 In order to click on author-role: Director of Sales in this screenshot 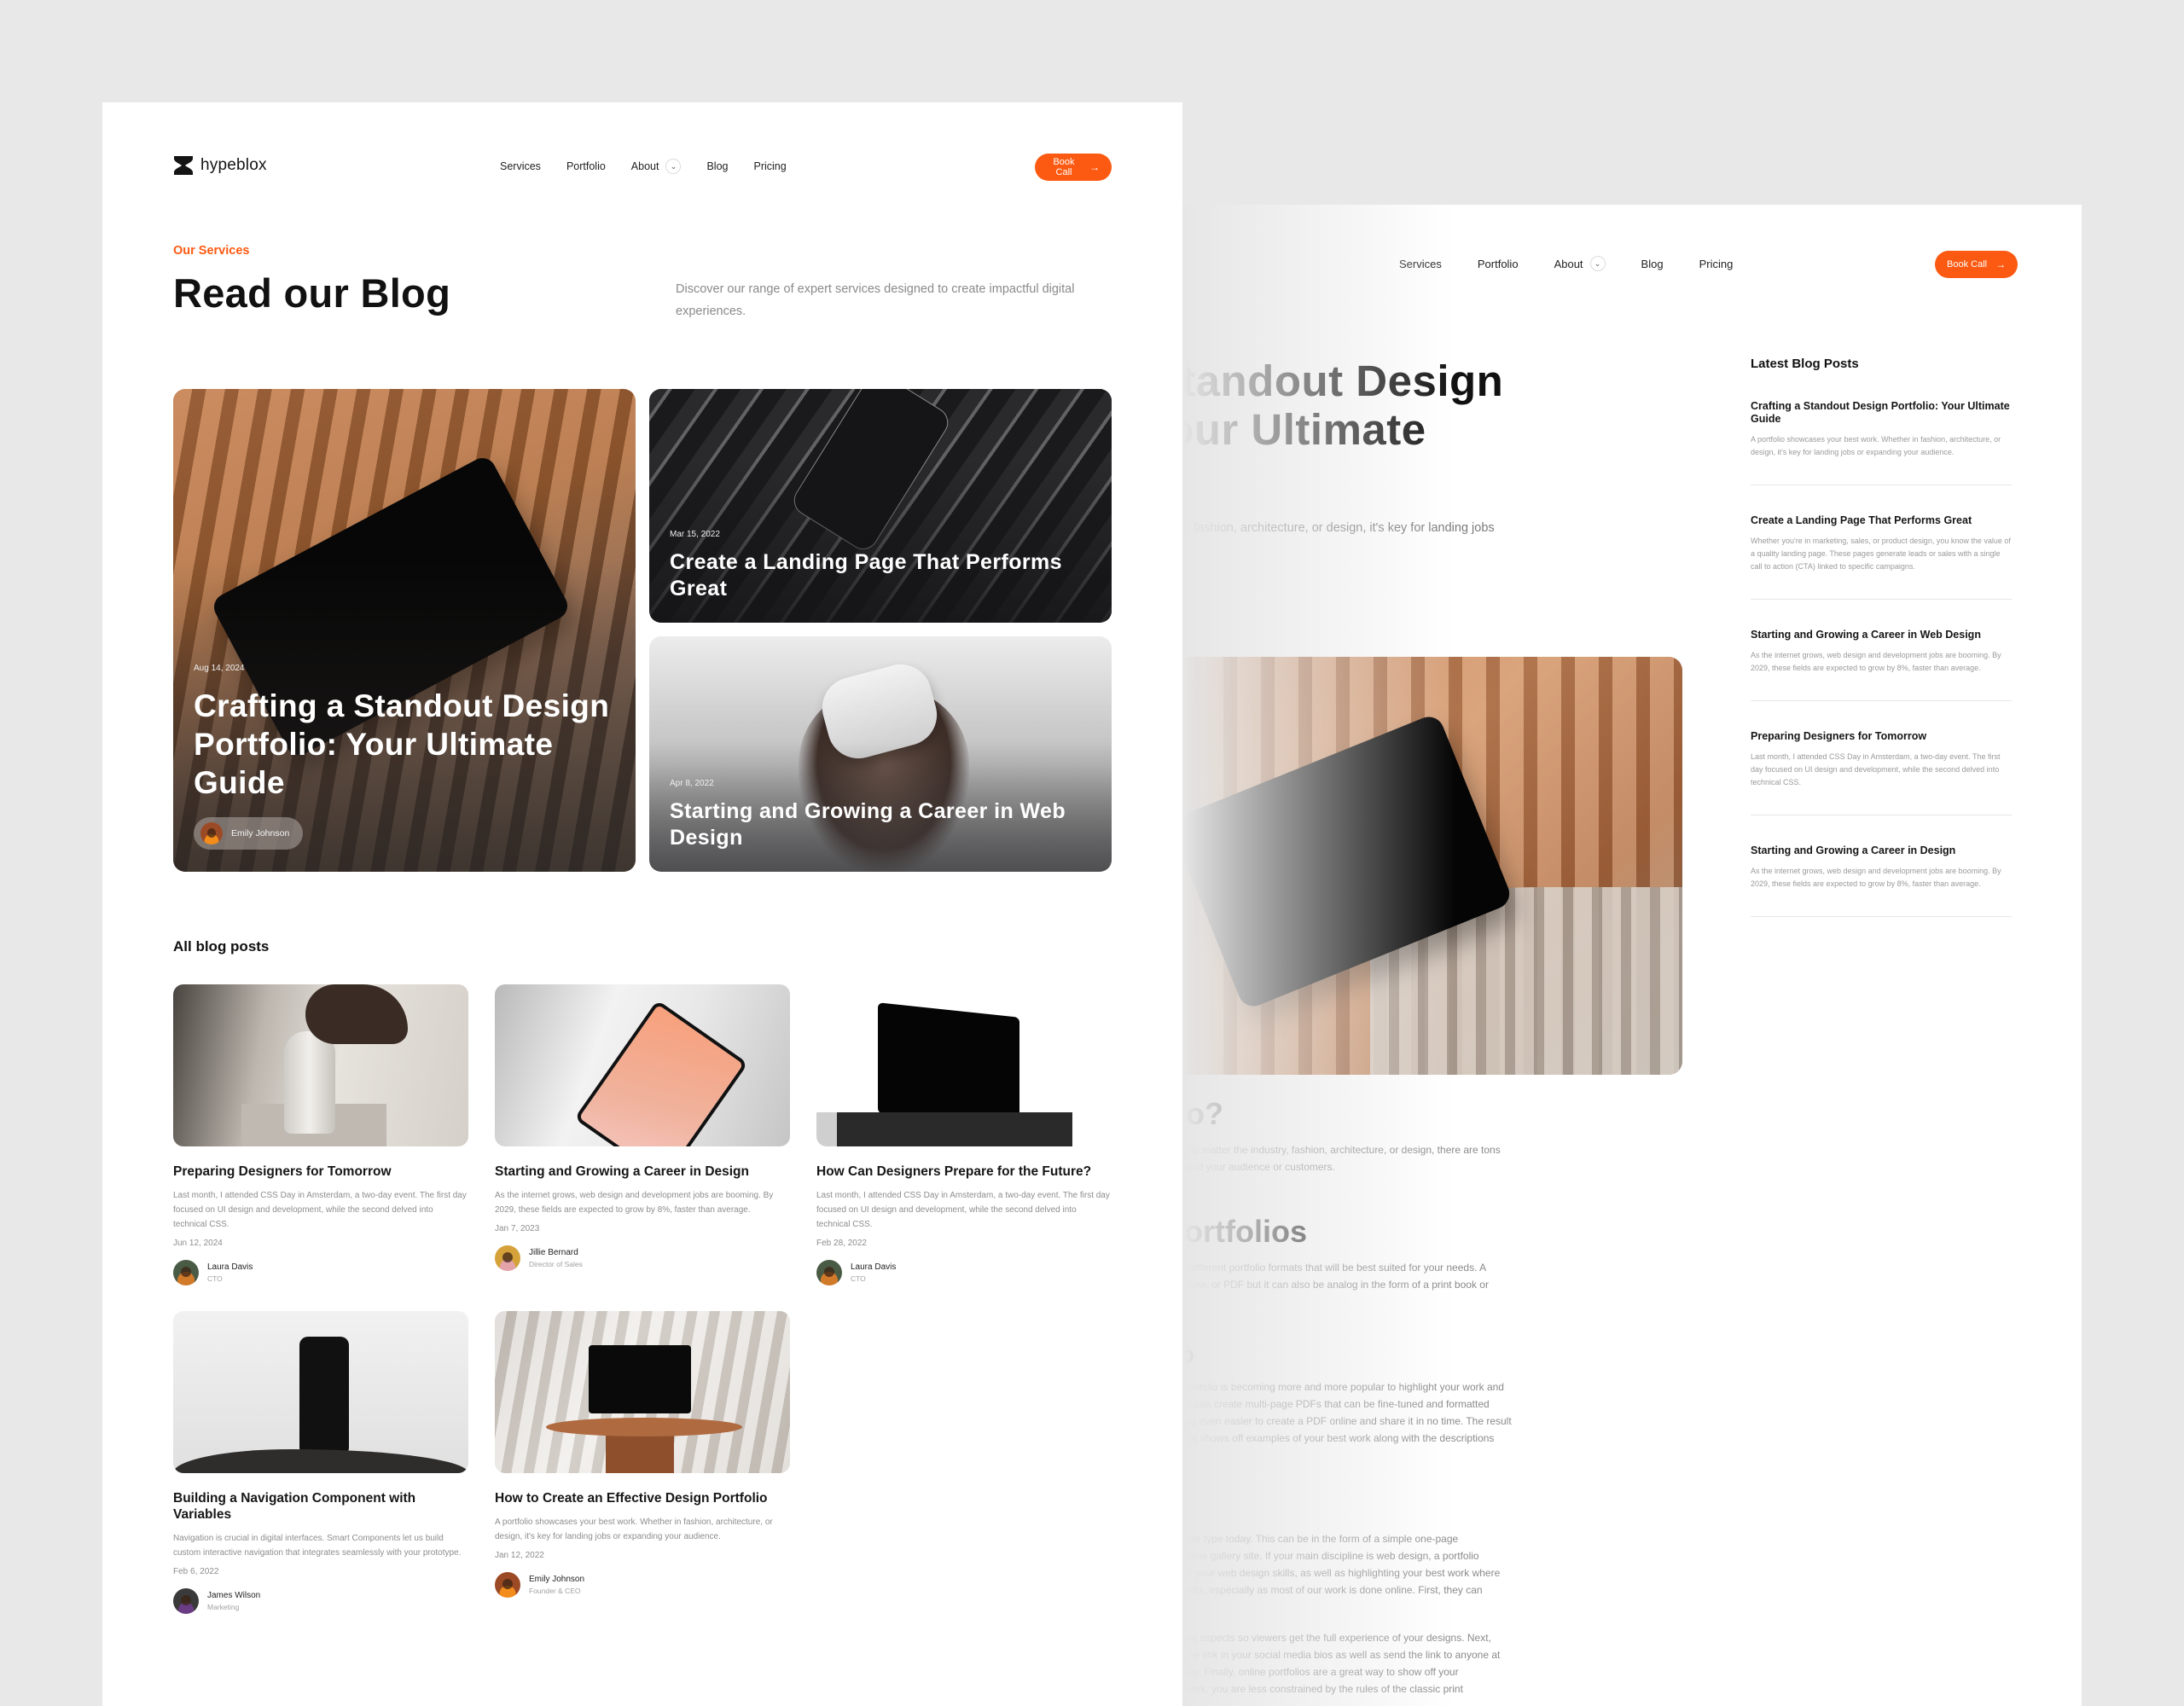, I will do `click(556, 1263)`.